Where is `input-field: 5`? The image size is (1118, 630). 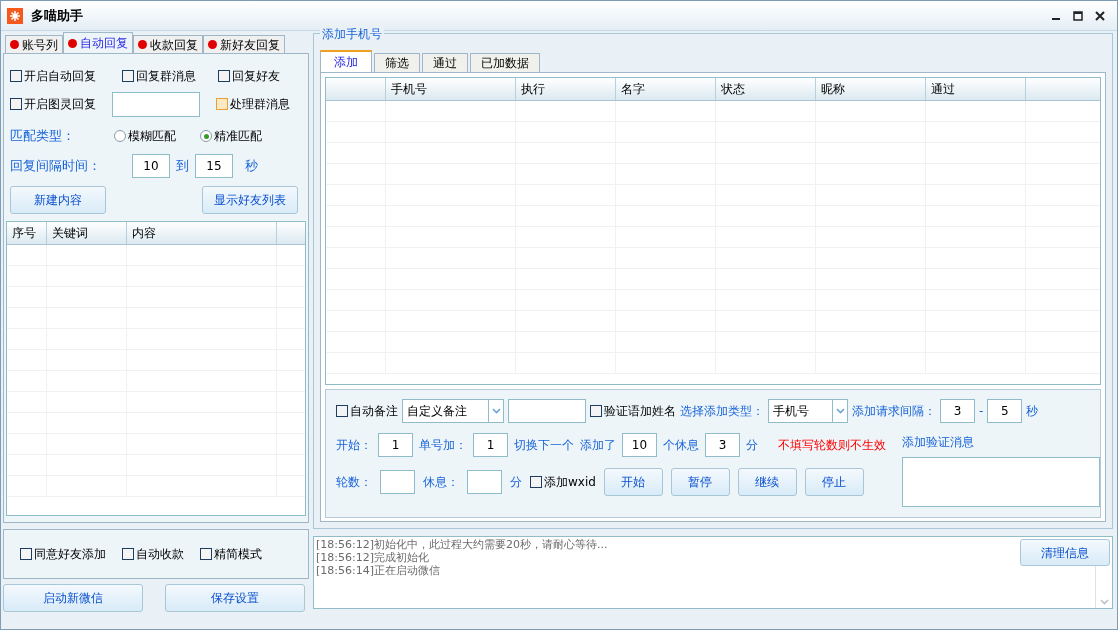 input-field: 5 is located at coordinates (1005, 411).